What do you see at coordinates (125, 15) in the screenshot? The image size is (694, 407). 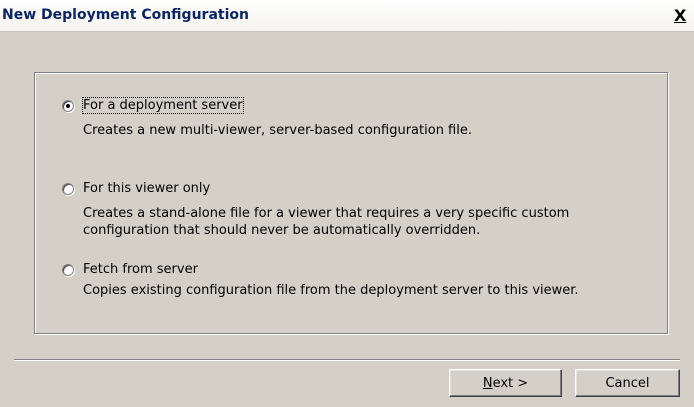 I see `window-title: New Deployment Configuration` at bounding box center [125, 15].